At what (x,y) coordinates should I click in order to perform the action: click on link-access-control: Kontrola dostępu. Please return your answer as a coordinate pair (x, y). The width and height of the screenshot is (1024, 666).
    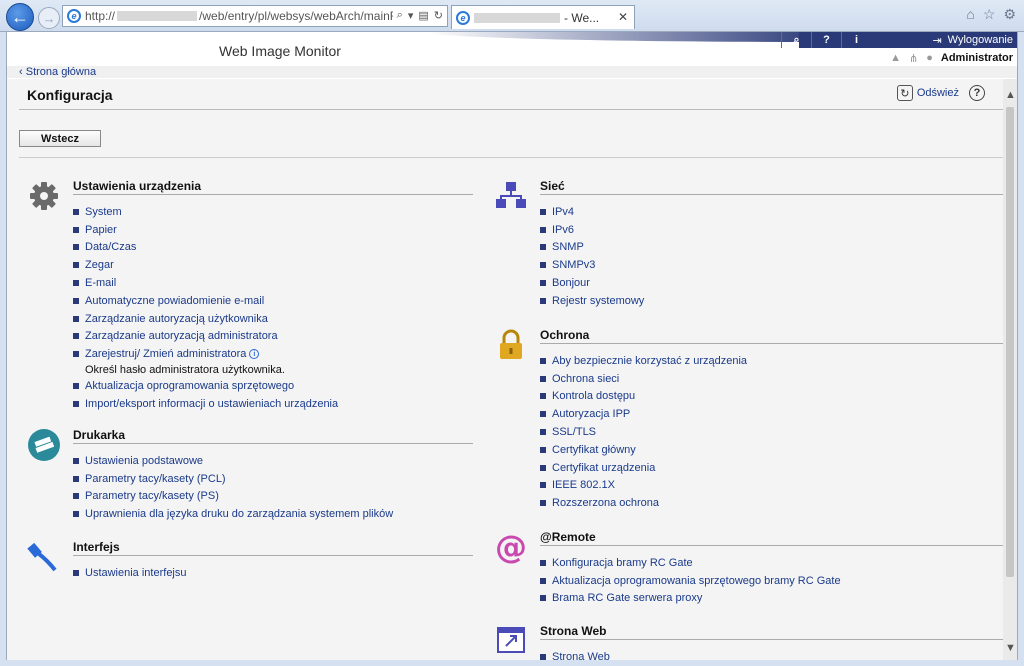
    Looking at the image, I should click on (643, 397).